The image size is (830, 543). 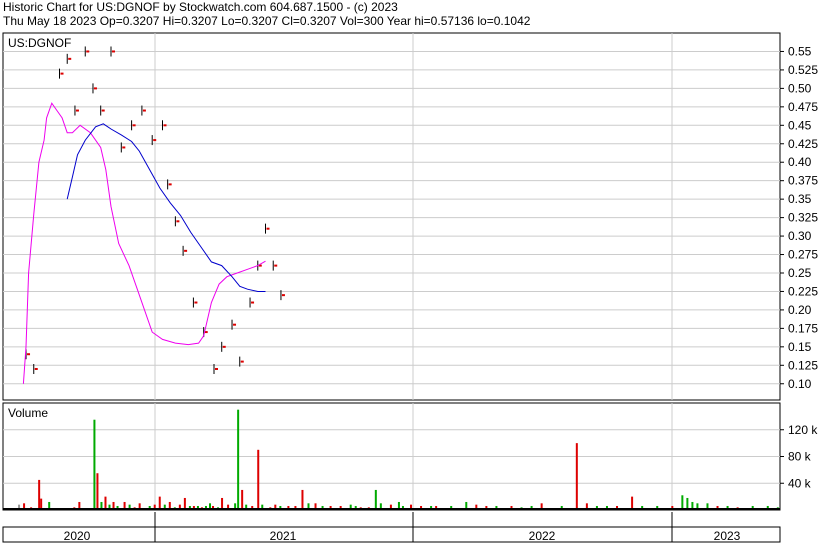 What do you see at coordinates (800, 384) in the screenshot?
I see `price-tick-label: 0.10` at bounding box center [800, 384].